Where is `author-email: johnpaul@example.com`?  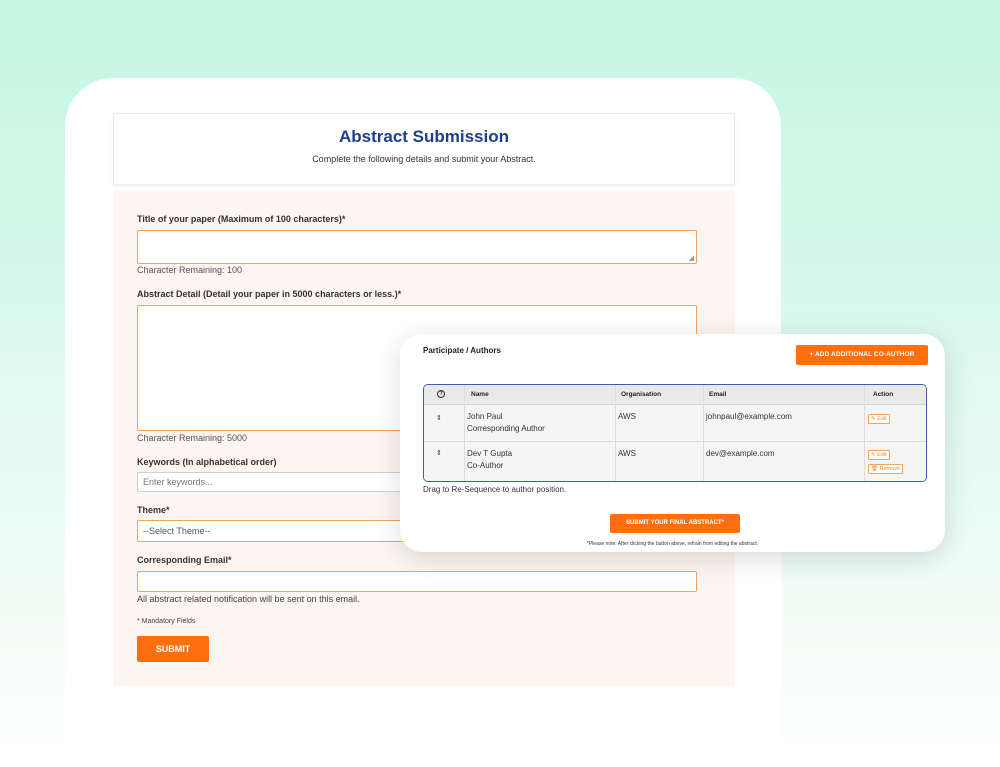 author-email: johnpaul@example.com is located at coordinates (749, 416).